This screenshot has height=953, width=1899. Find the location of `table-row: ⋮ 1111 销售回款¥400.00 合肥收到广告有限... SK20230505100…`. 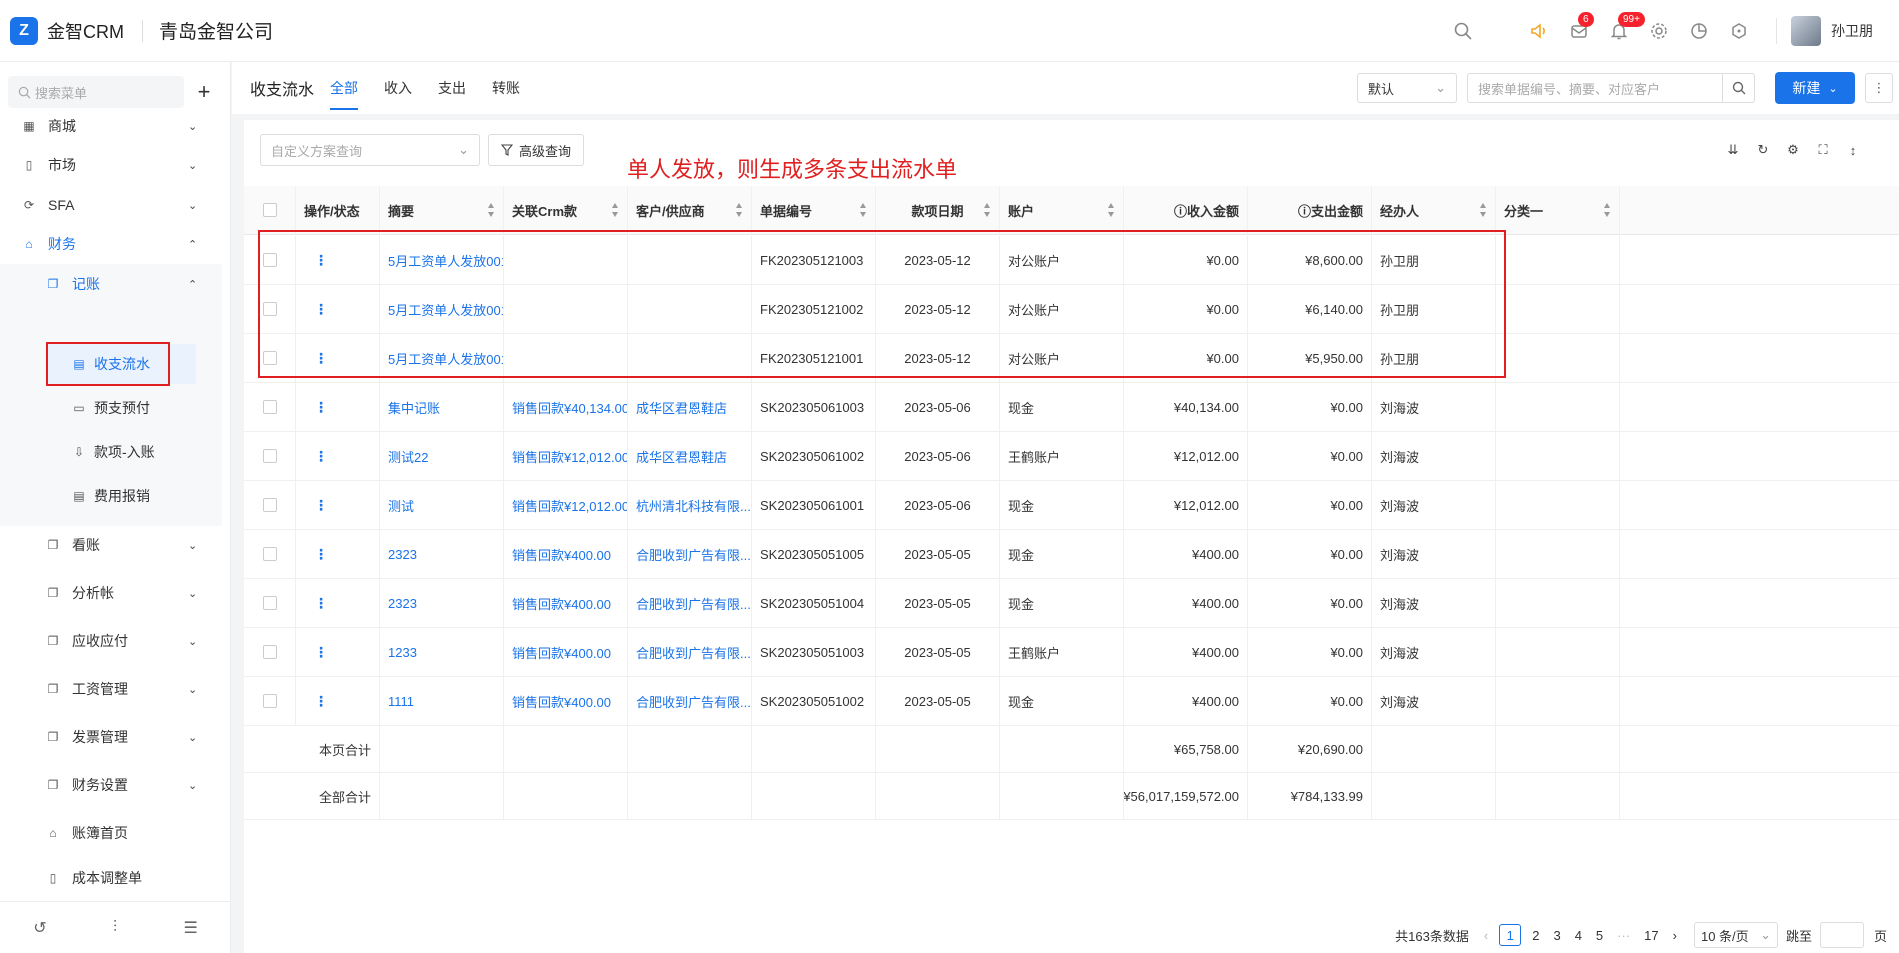

table-row: ⋮ 1111 销售回款¥400.00 合肥收到广告有限... SK20230505100… is located at coordinates (1071, 701).